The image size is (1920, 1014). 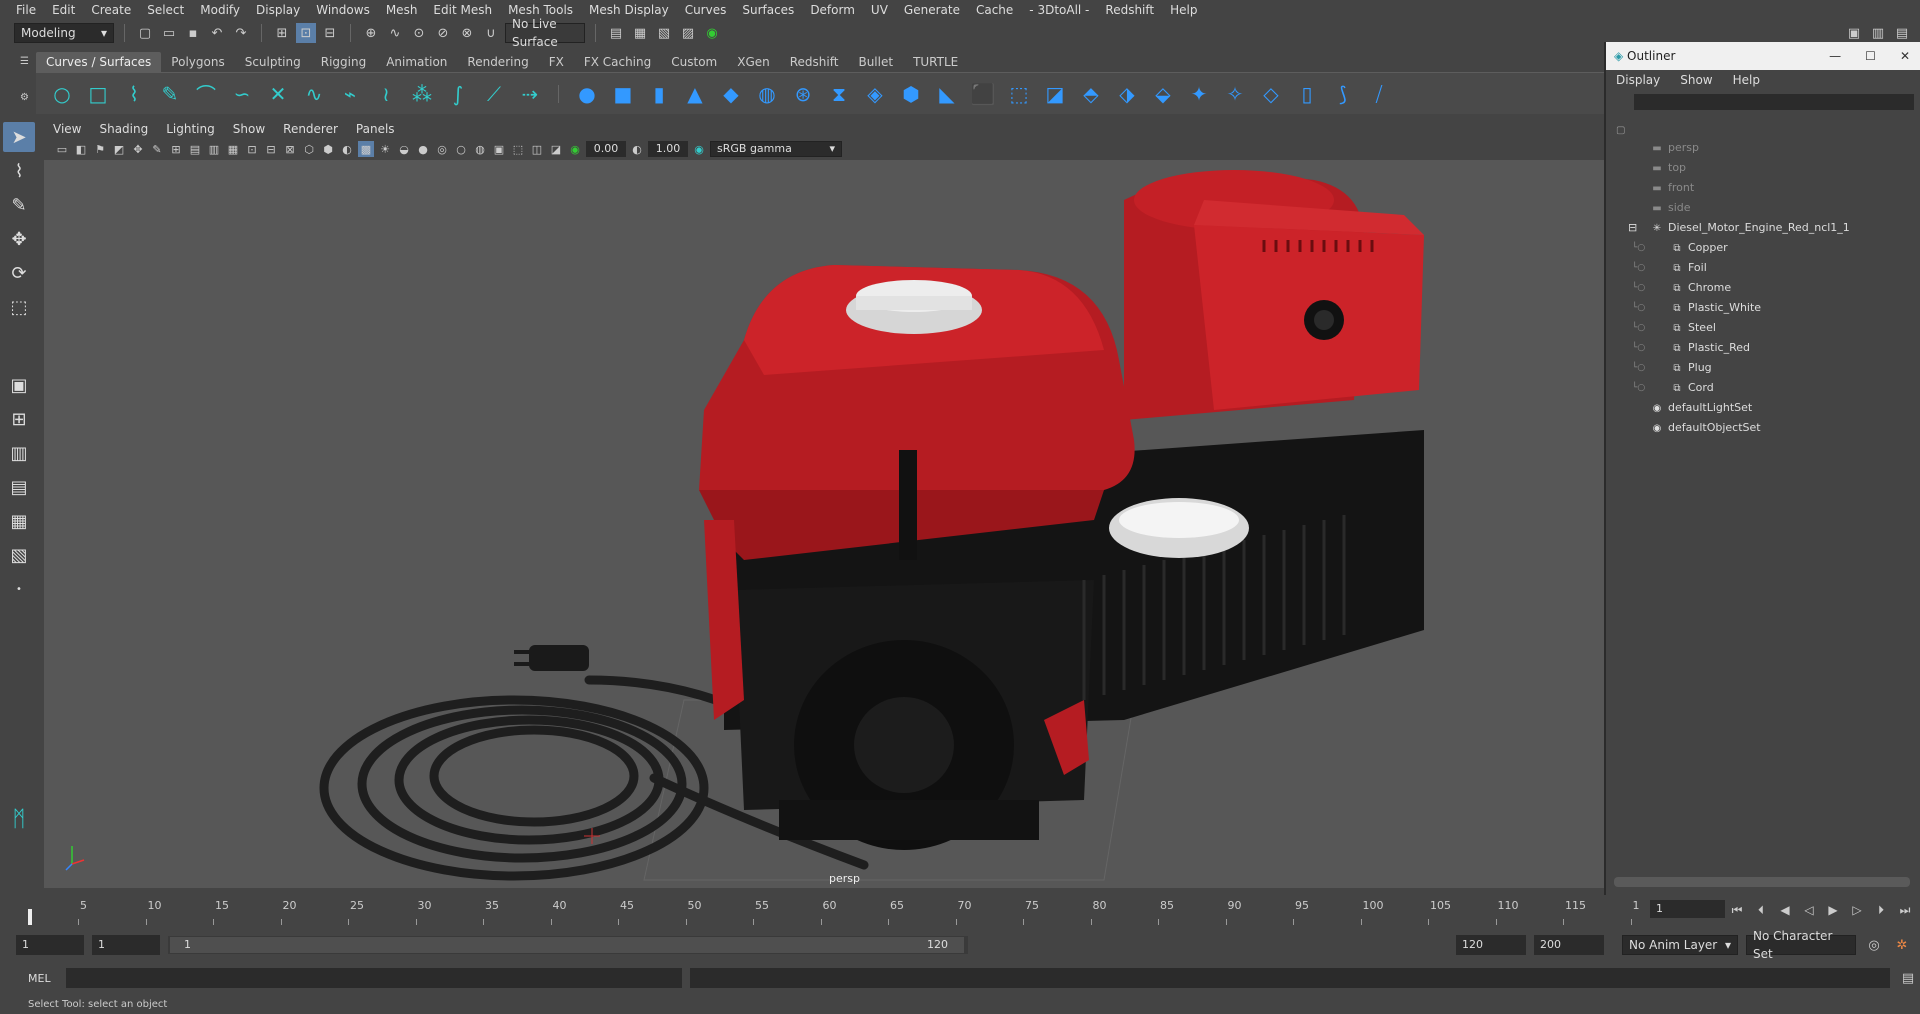 What do you see at coordinates (81, 149) in the screenshot?
I see `camera-attributes-icon: ◧` at bounding box center [81, 149].